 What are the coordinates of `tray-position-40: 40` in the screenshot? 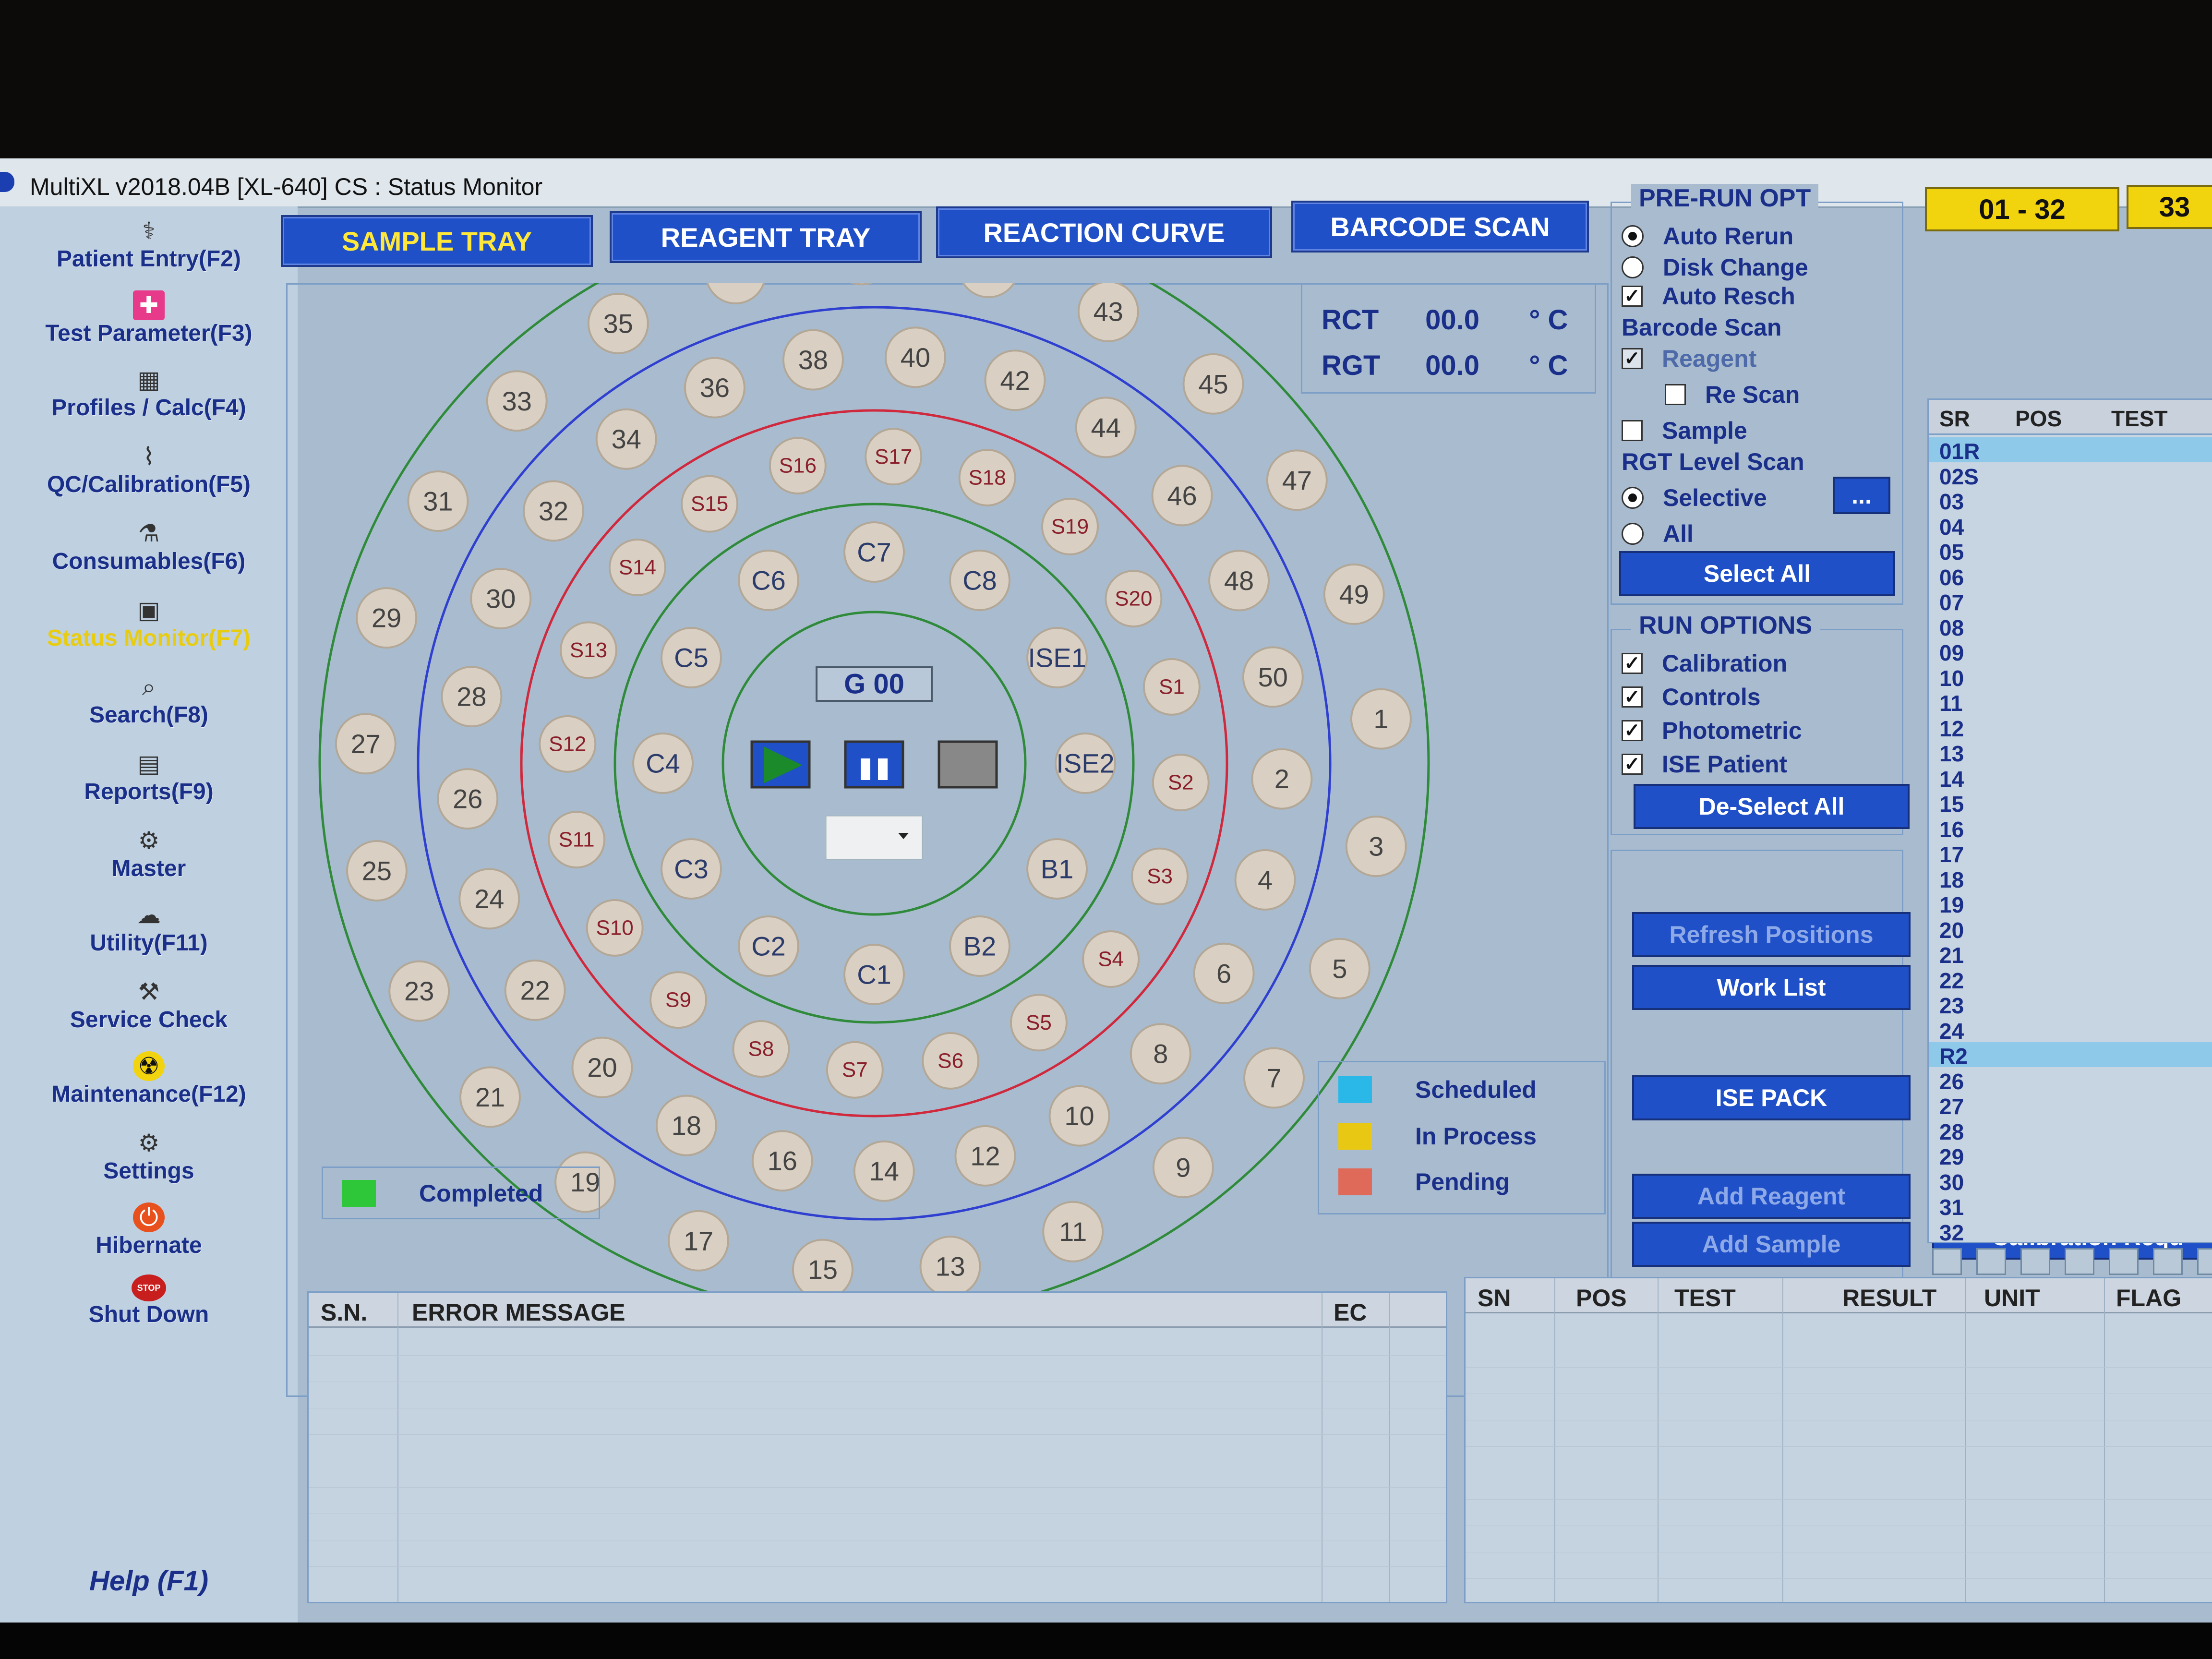 It's located at (915, 357).